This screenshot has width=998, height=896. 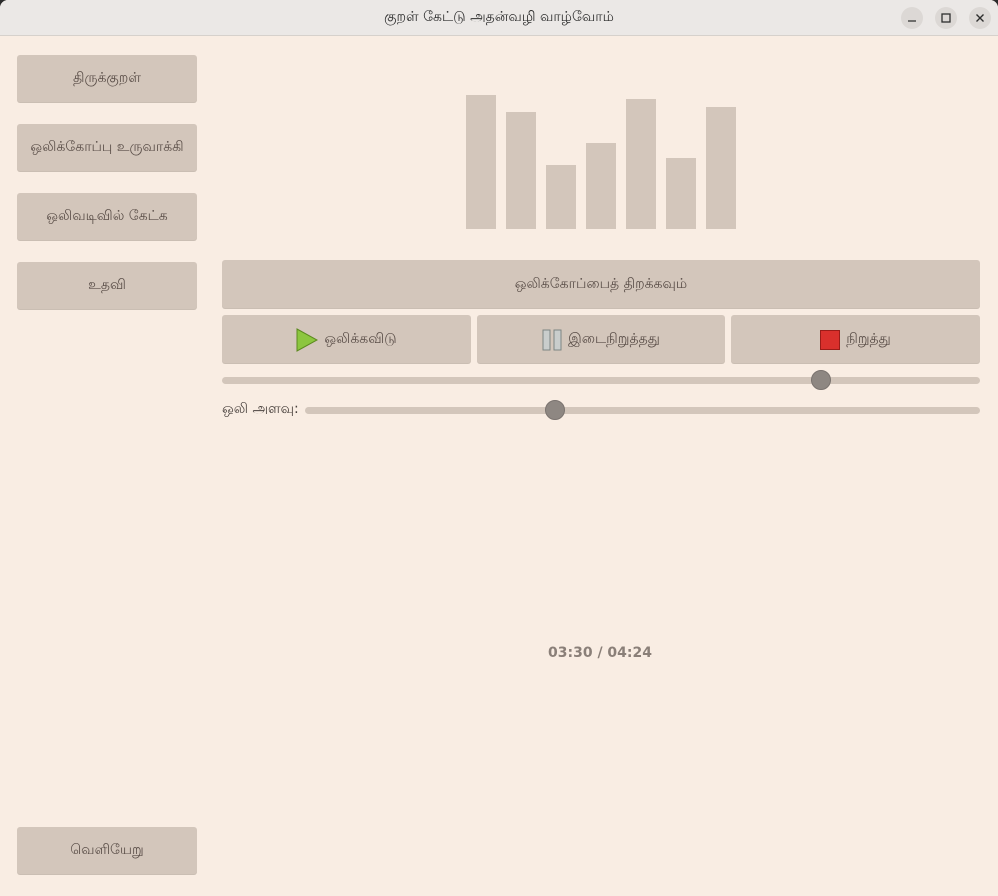 I want to click on sidebar-item-label: திருக்குறள், so click(x=107, y=78).